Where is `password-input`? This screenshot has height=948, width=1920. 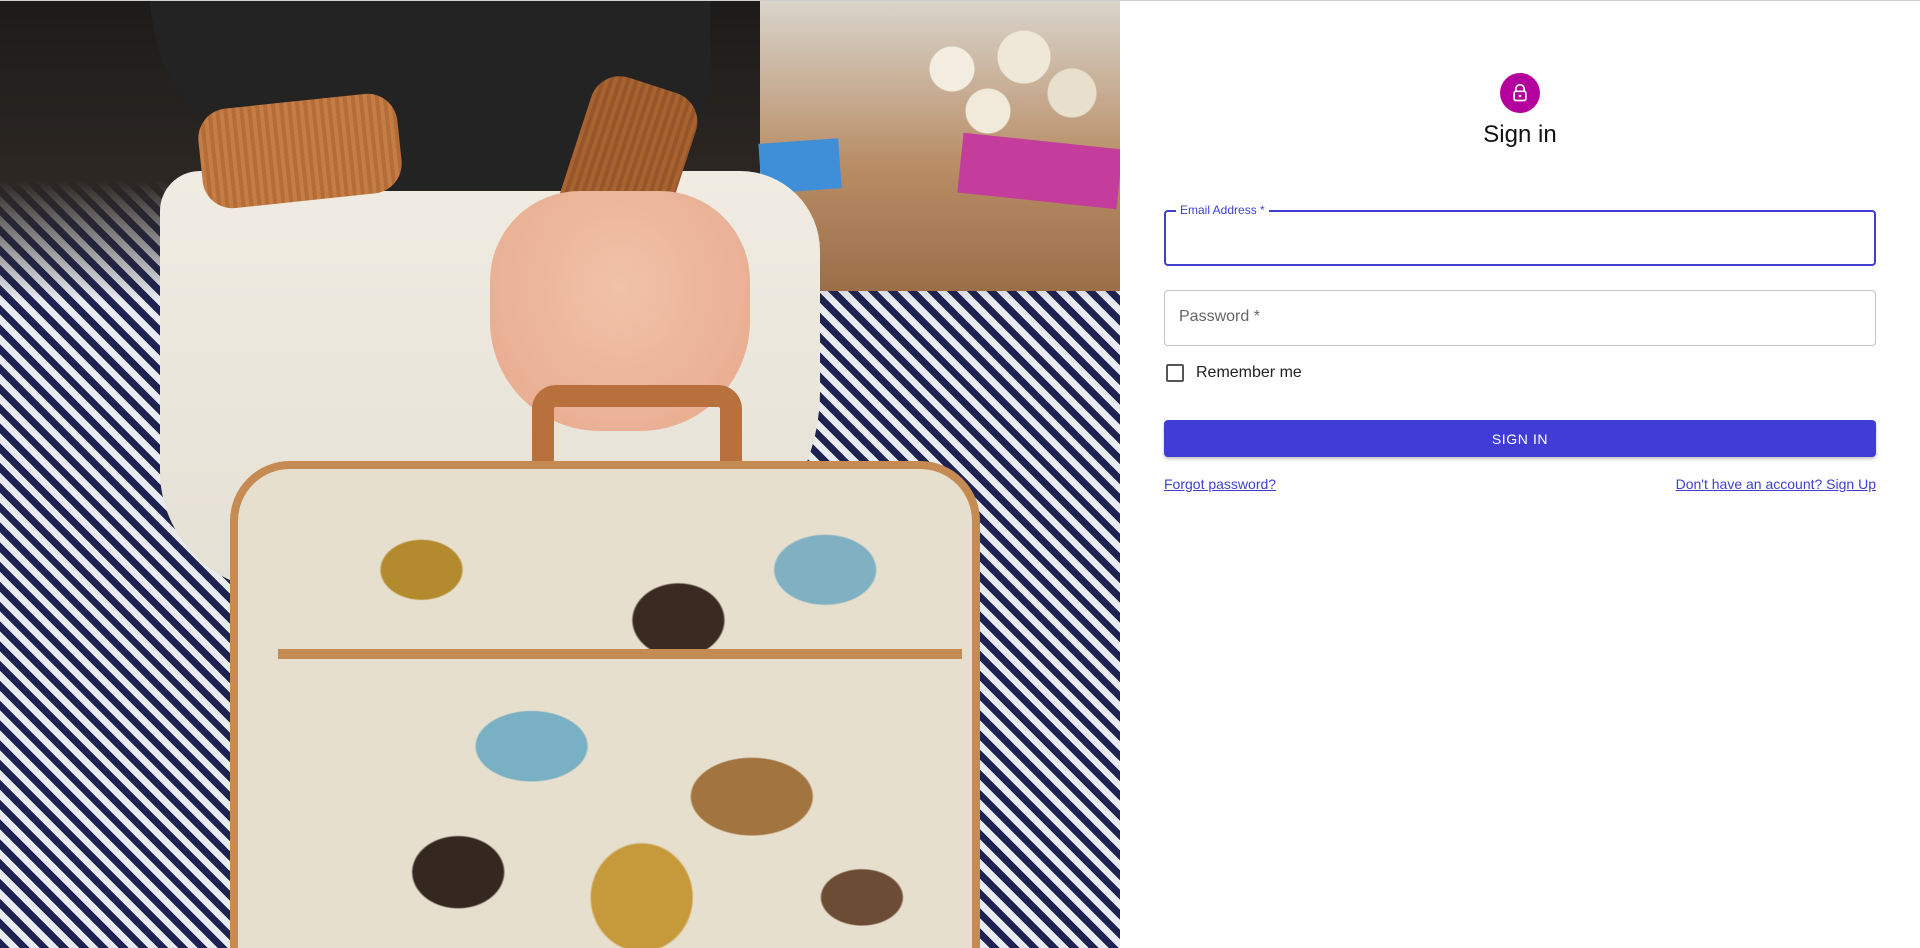 password-input is located at coordinates (1520, 318).